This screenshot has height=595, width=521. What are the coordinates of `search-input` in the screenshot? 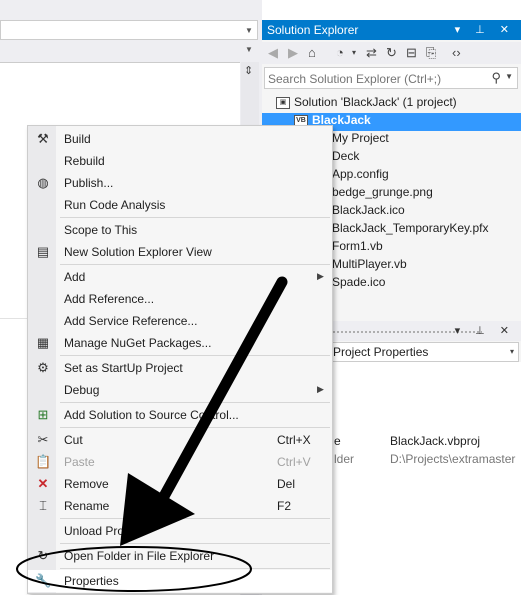 It's located at (375, 78).